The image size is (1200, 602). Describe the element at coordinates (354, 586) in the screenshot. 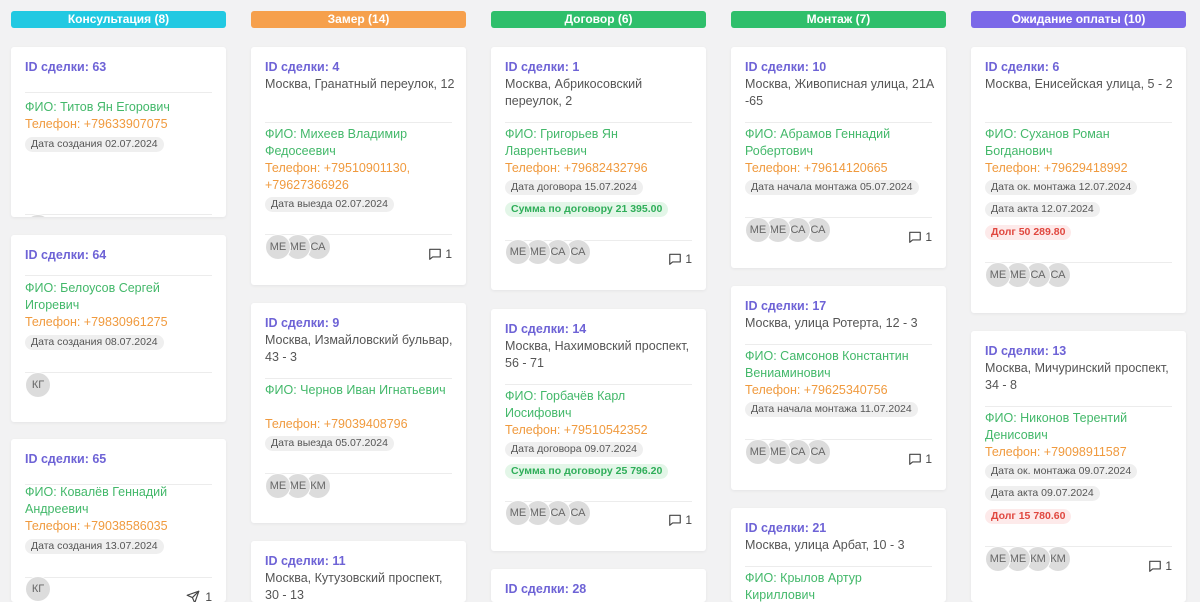

I see `deal-address: Москва, Кутузовский проспект, 30 - 13` at that location.